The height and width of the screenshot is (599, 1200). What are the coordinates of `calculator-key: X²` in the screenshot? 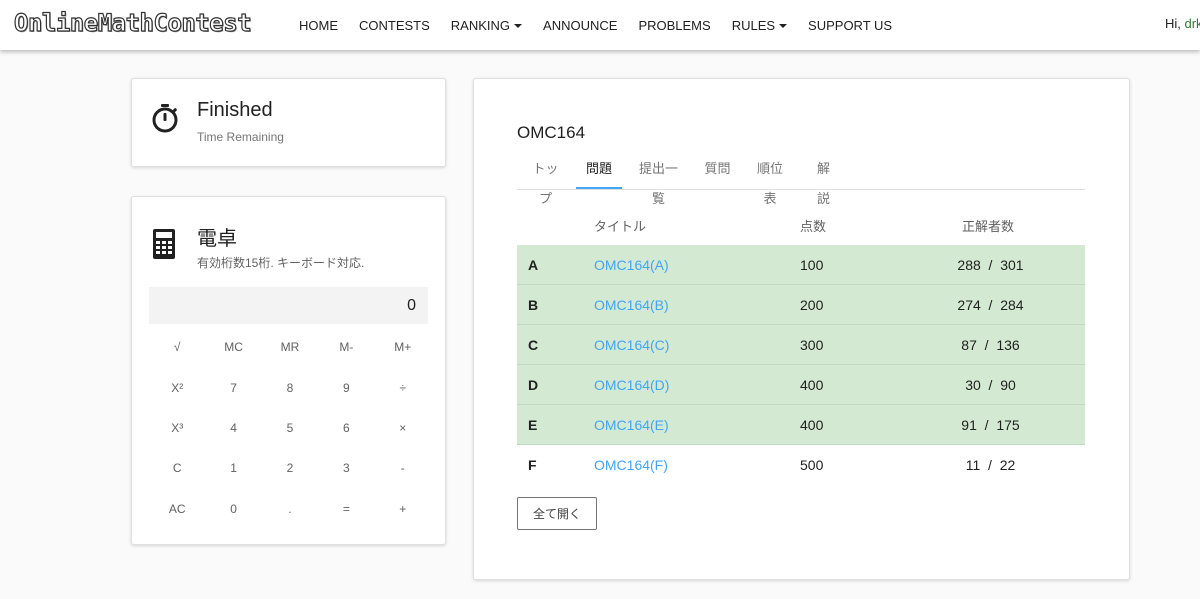 It's located at (177, 387).